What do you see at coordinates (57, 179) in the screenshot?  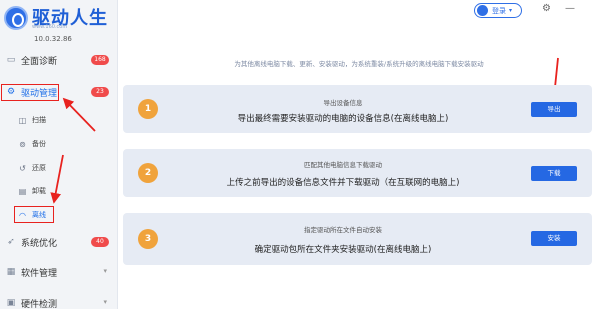 I see `arrow-to-offline` at bounding box center [57, 179].